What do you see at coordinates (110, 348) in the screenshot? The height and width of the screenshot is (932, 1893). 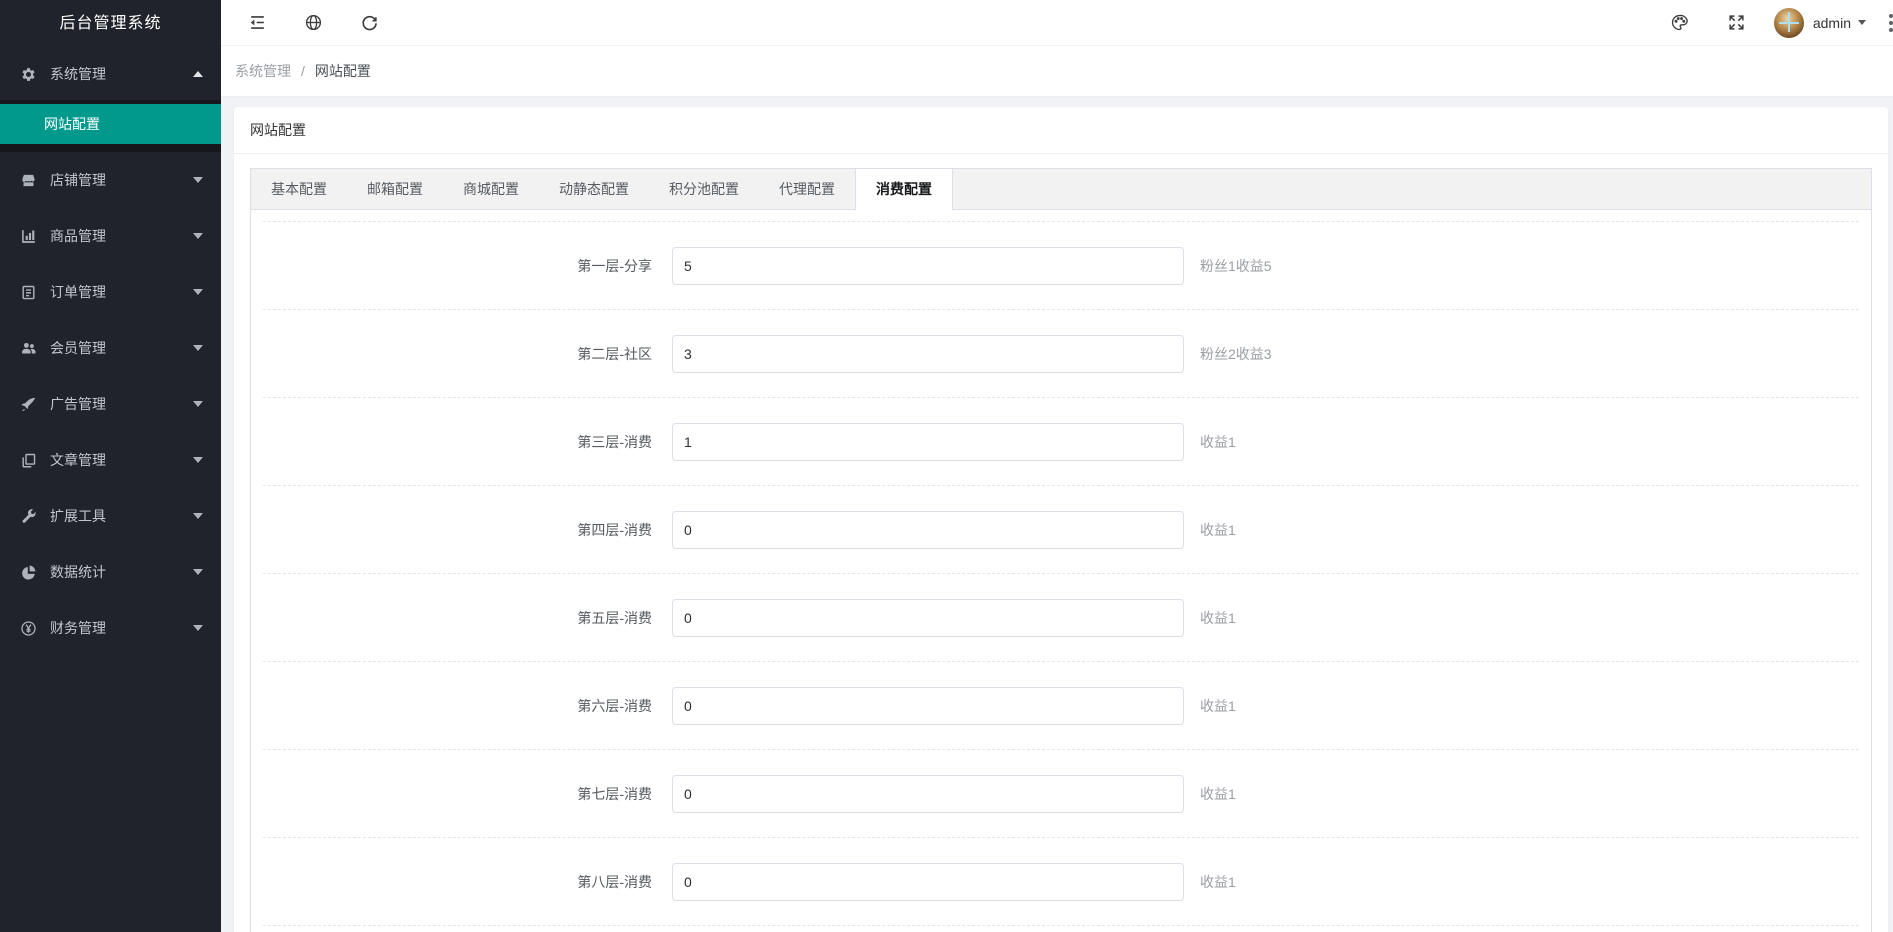 I see `sidebar-item-members: 会员管理` at bounding box center [110, 348].